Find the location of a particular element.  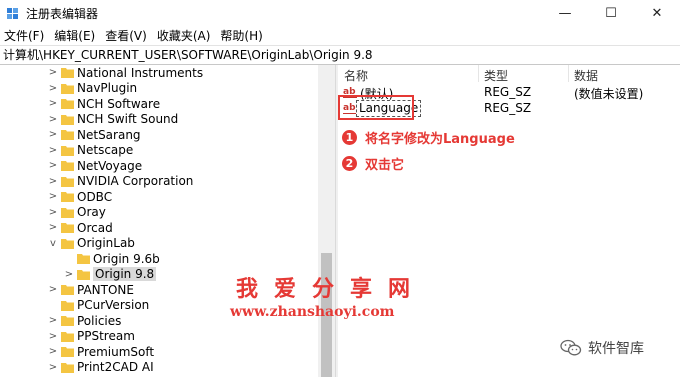

list-header: 名称 类型 数据 is located at coordinates (509, 74).